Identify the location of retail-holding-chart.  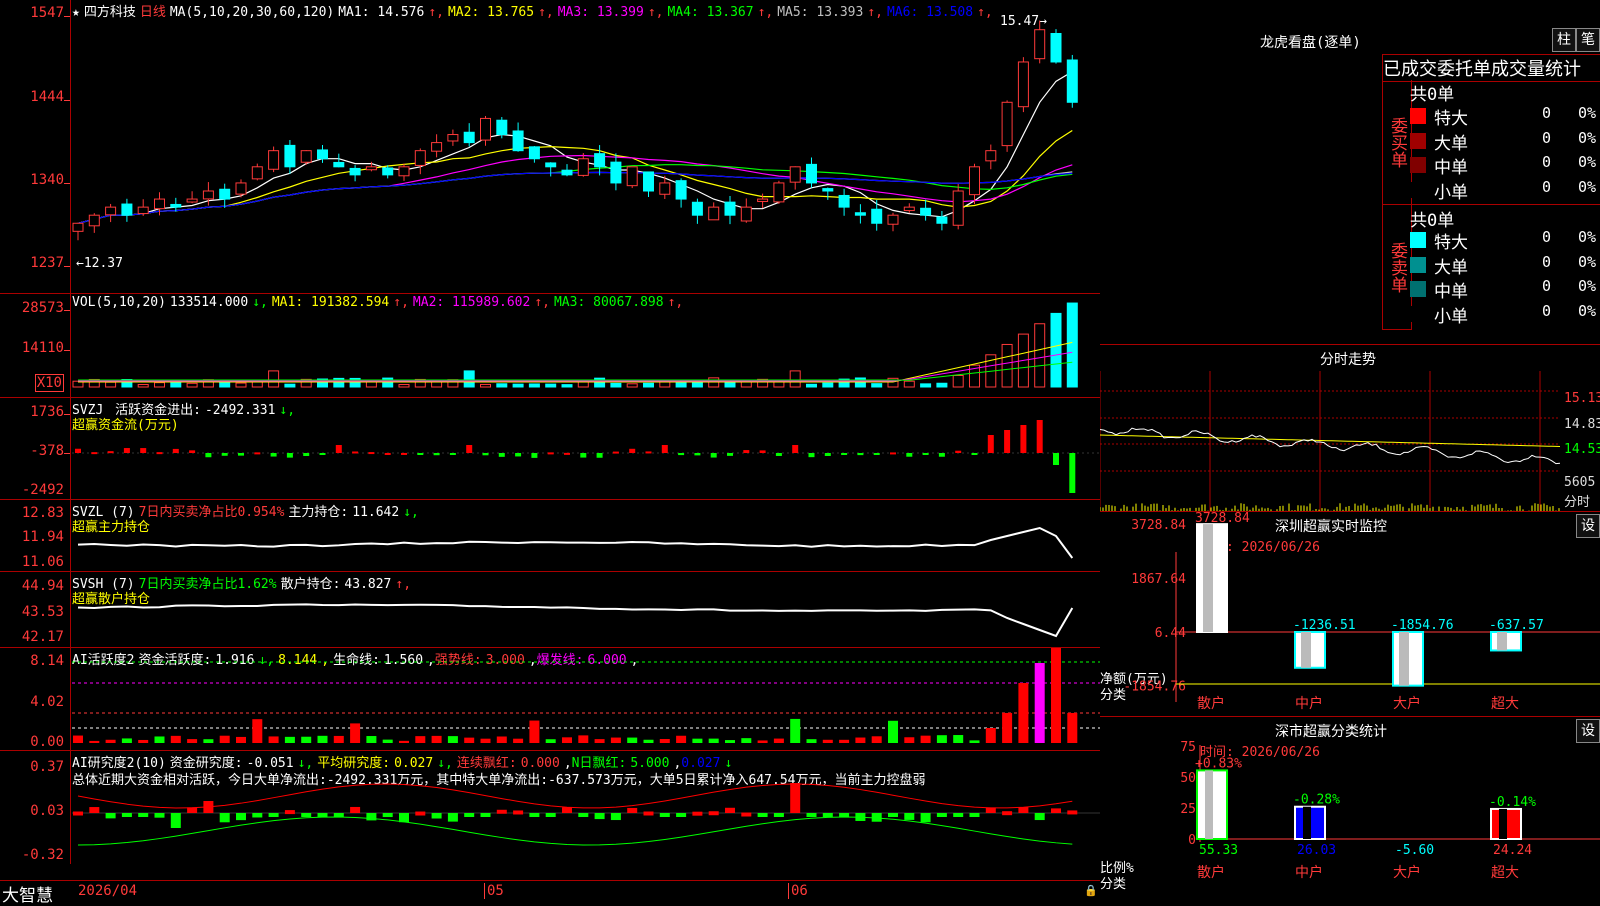
(550, 609).